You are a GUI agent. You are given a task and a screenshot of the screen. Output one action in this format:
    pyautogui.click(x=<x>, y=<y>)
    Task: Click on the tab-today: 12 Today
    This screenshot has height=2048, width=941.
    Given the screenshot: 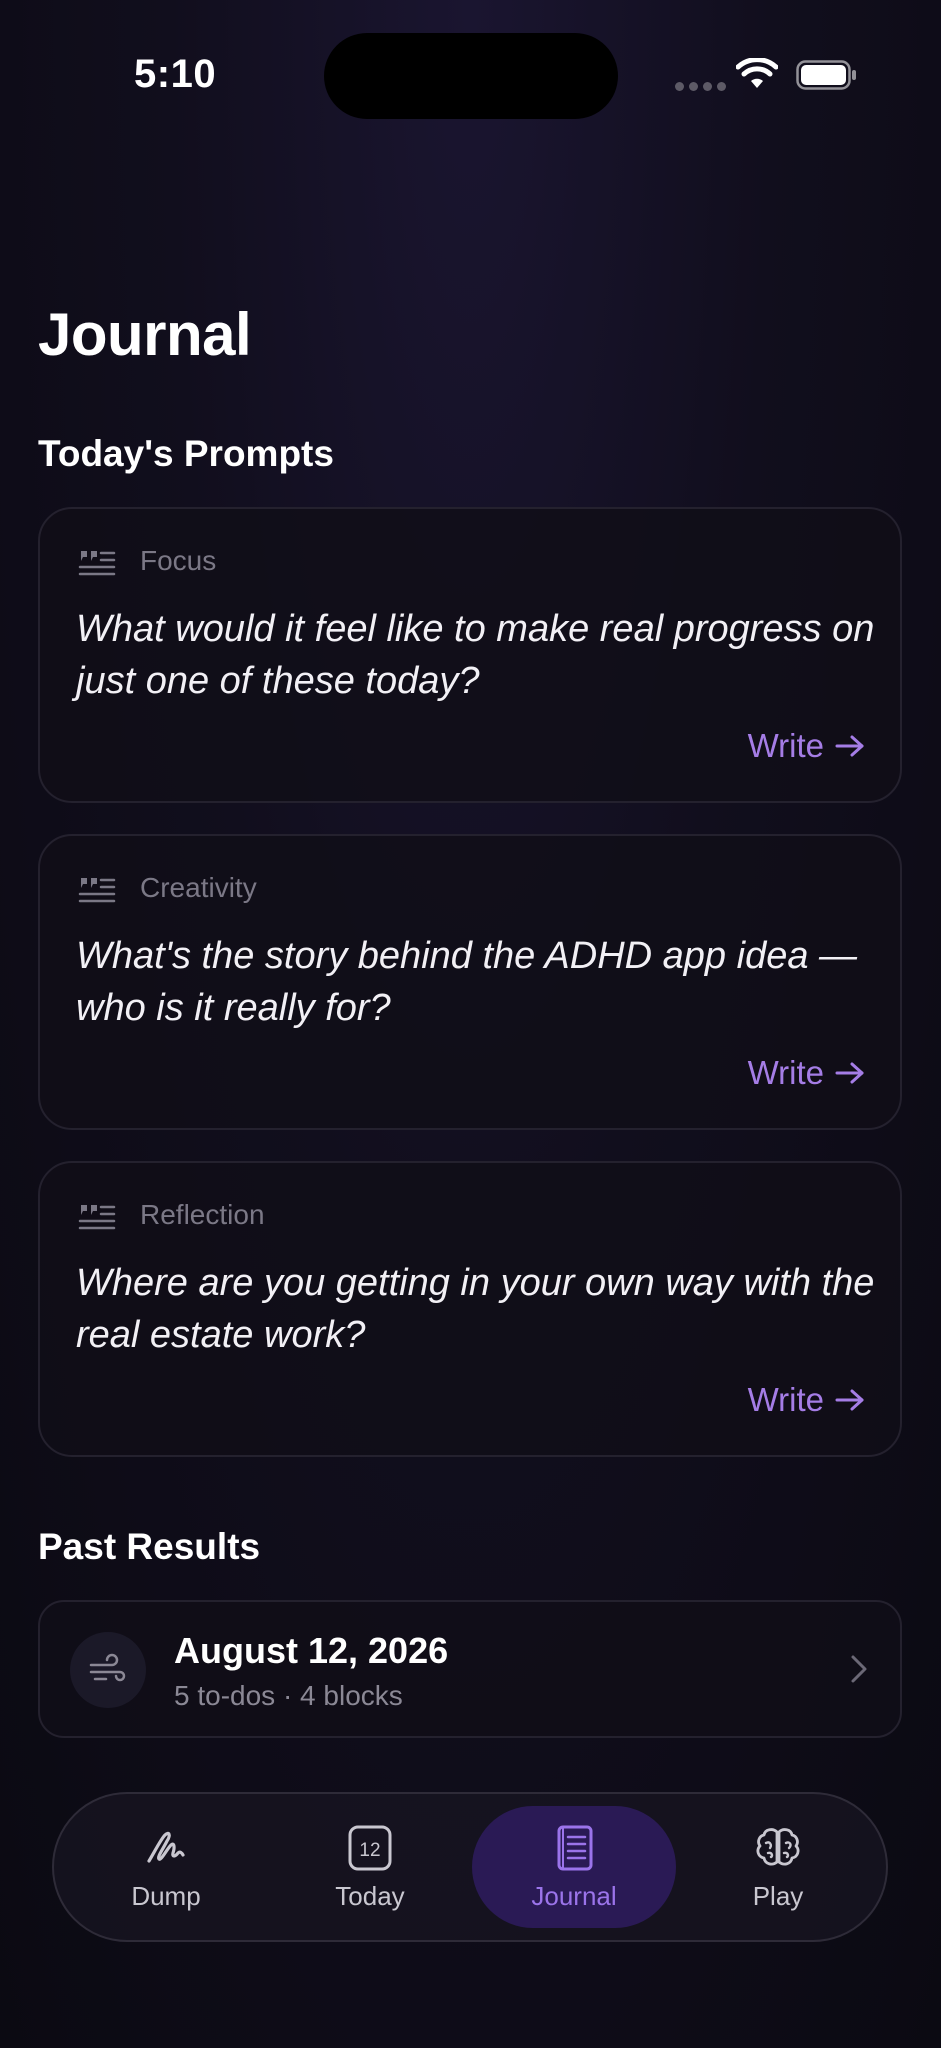 What is the action you would take?
    pyautogui.click(x=370, y=1867)
    